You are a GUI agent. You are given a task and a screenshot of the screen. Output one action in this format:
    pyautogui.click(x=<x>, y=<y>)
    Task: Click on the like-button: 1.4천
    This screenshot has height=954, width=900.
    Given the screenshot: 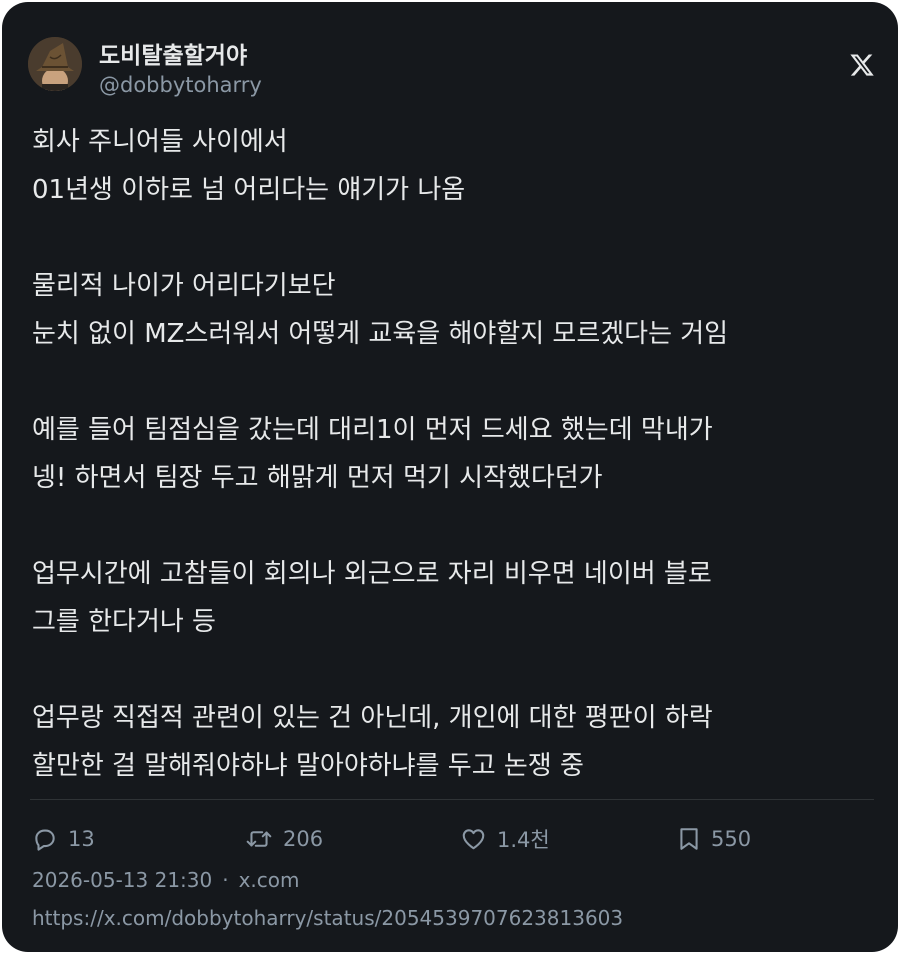 What is the action you would take?
    pyautogui.click(x=505, y=839)
    